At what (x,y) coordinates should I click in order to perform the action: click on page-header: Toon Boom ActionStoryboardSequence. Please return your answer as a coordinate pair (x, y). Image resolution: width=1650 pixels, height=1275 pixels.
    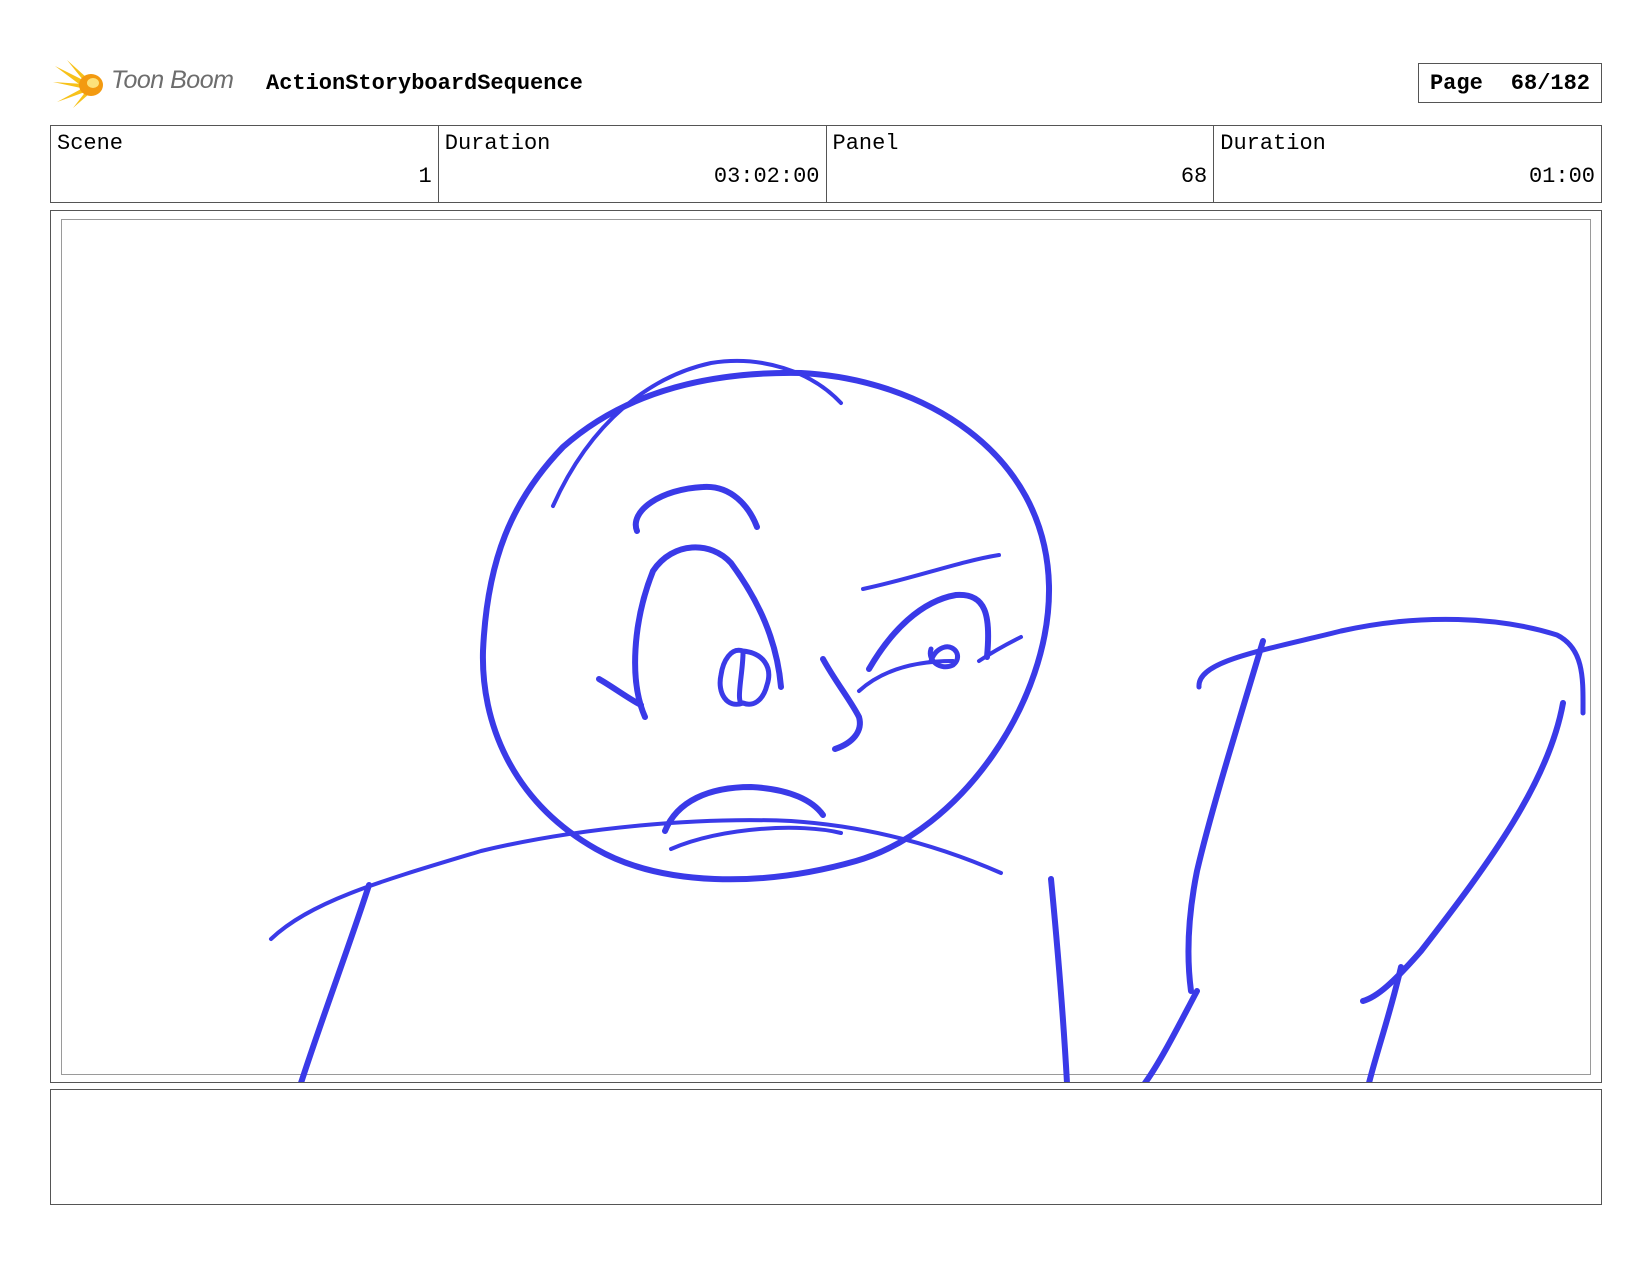
    Looking at the image, I should click on (825, 83).